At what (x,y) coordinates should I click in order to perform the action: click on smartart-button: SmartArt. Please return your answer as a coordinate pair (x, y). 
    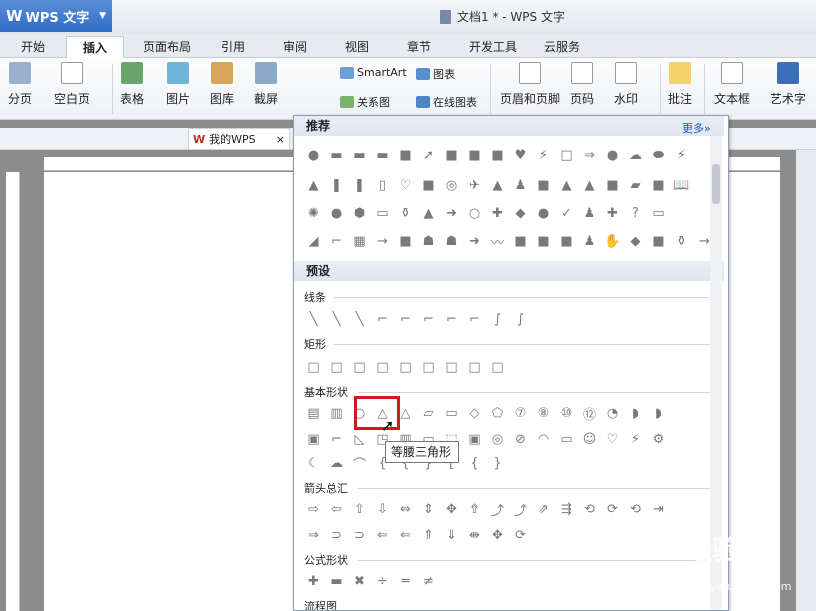
    Looking at the image, I should click on (373, 72).